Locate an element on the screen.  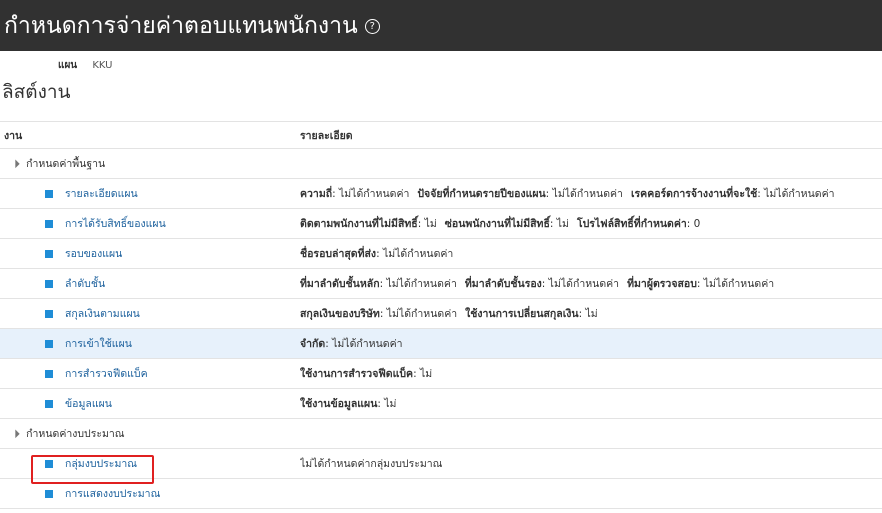
page-header: กำหนดการจ่ายค่าตอบแทนพนักงาน ? is located at coordinates (441, 25).